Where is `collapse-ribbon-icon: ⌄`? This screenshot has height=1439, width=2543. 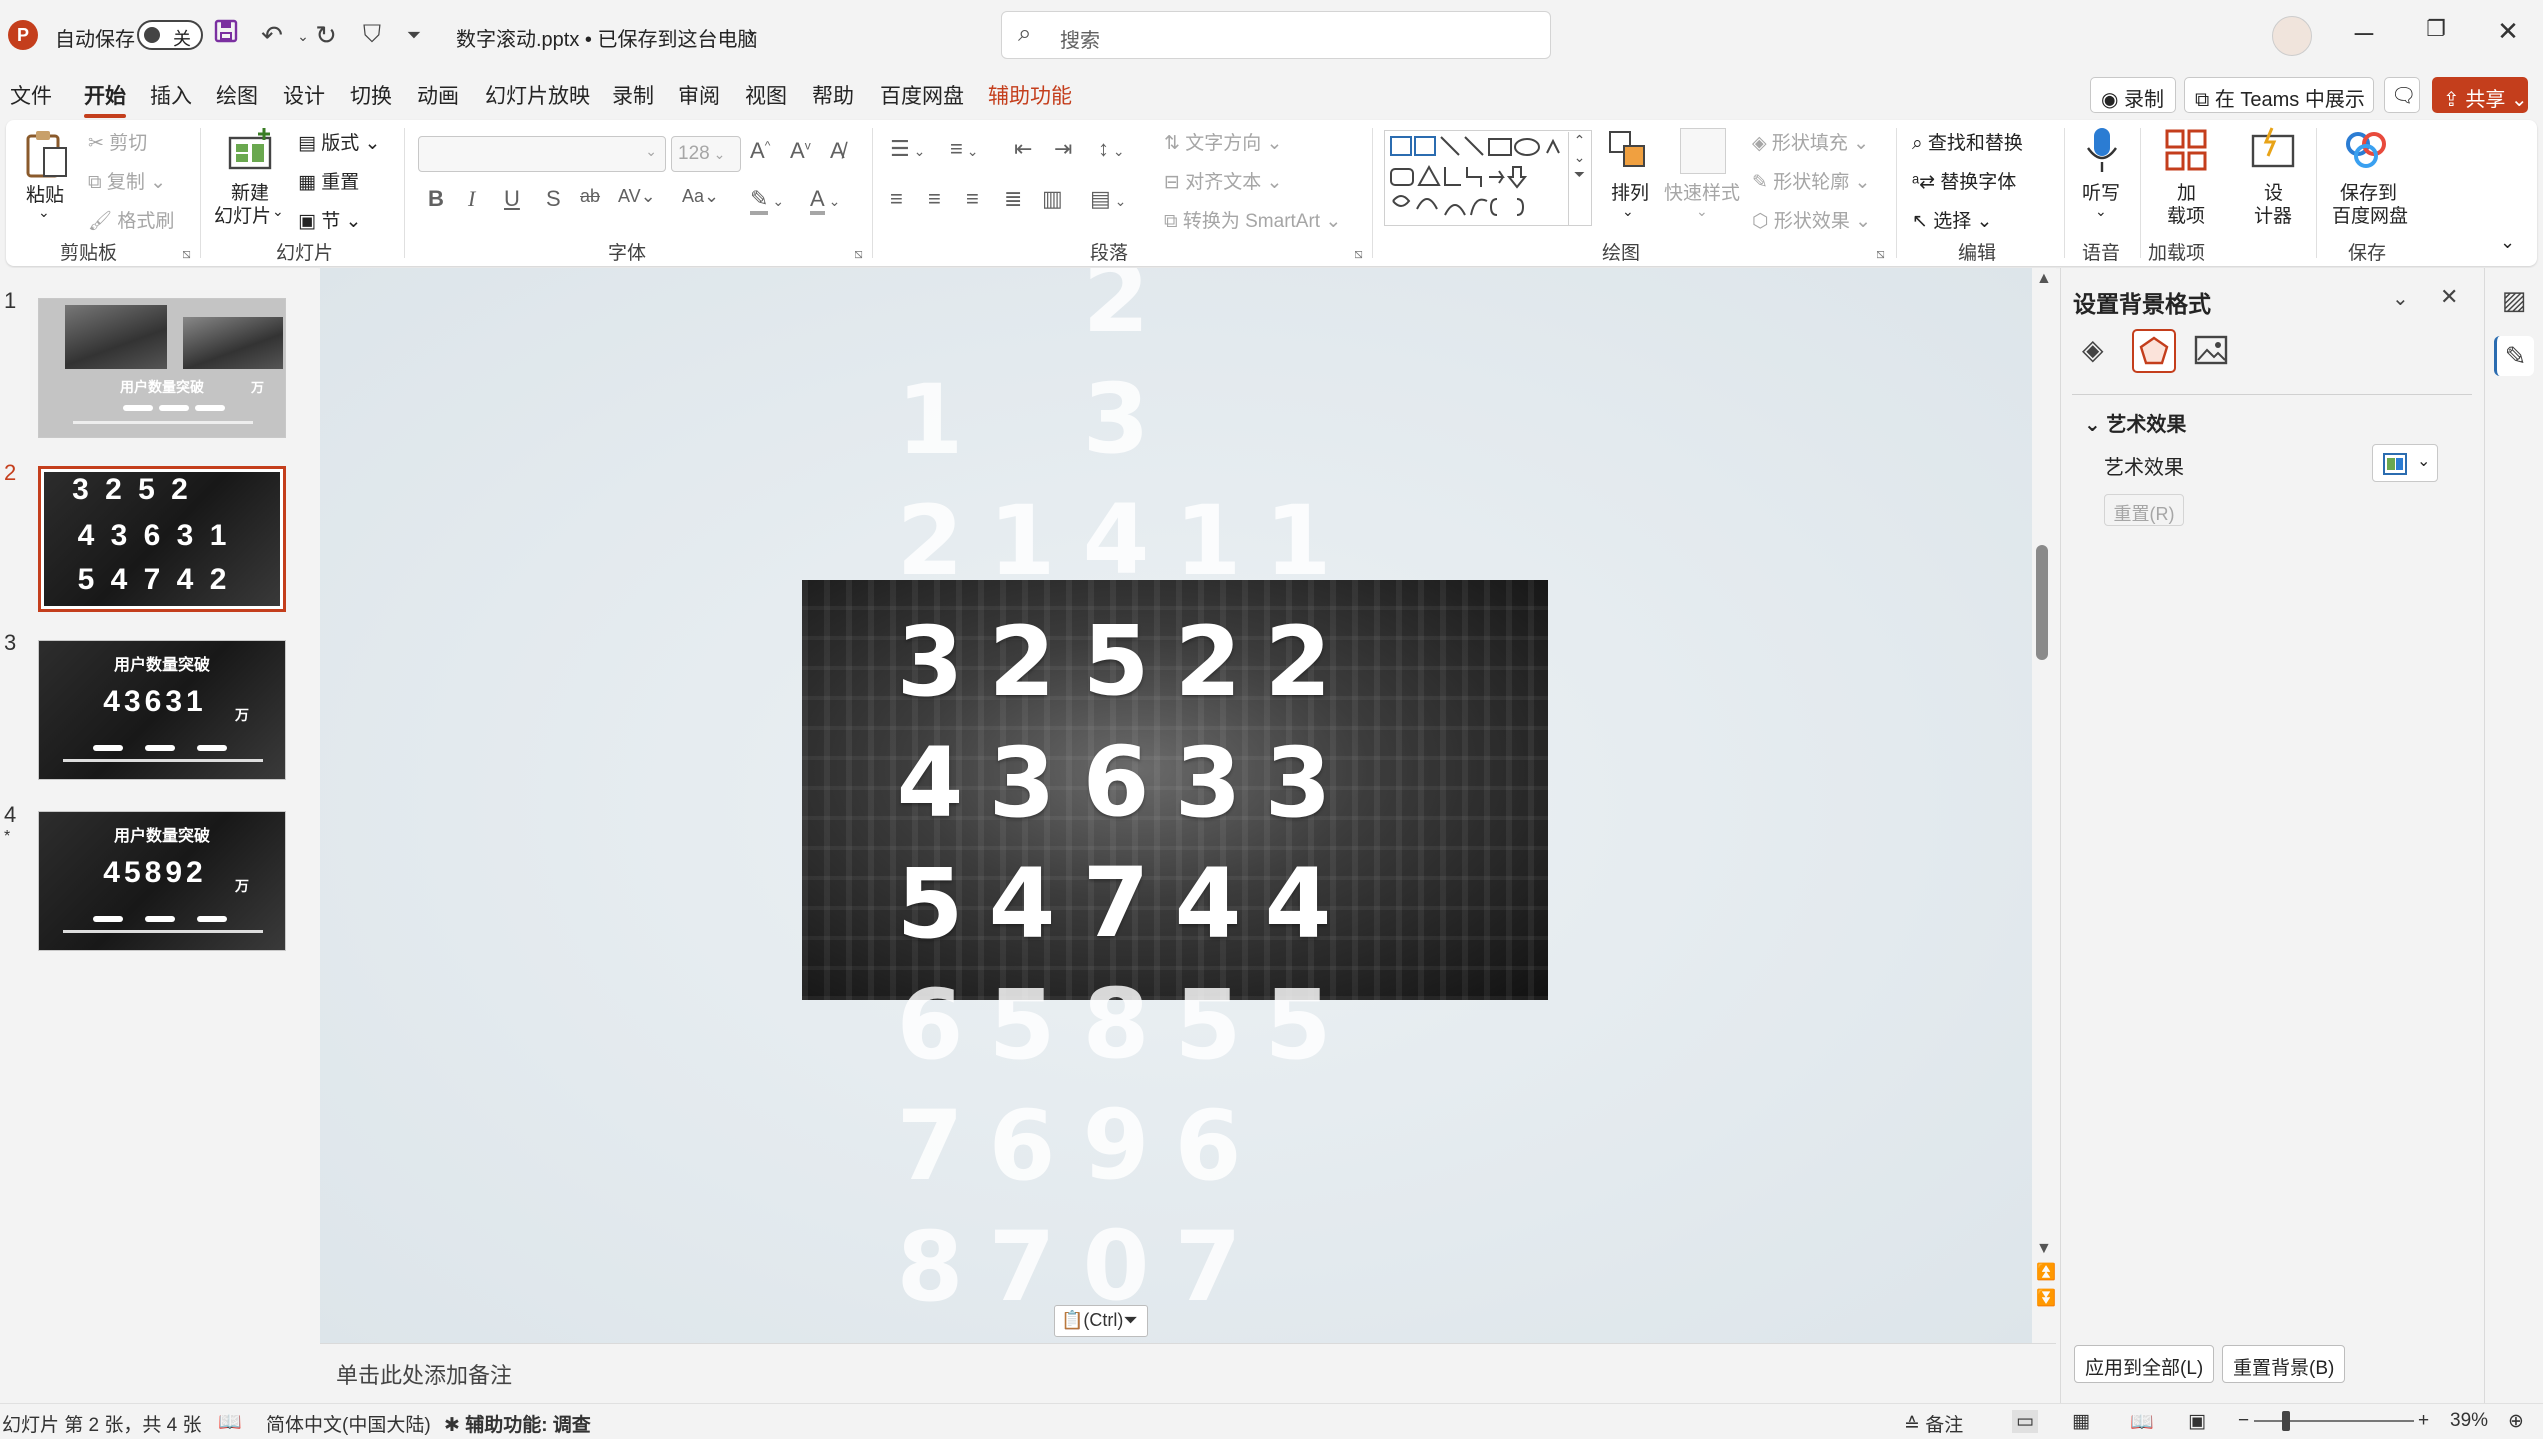 collapse-ribbon-icon: ⌄ is located at coordinates (2507, 242).